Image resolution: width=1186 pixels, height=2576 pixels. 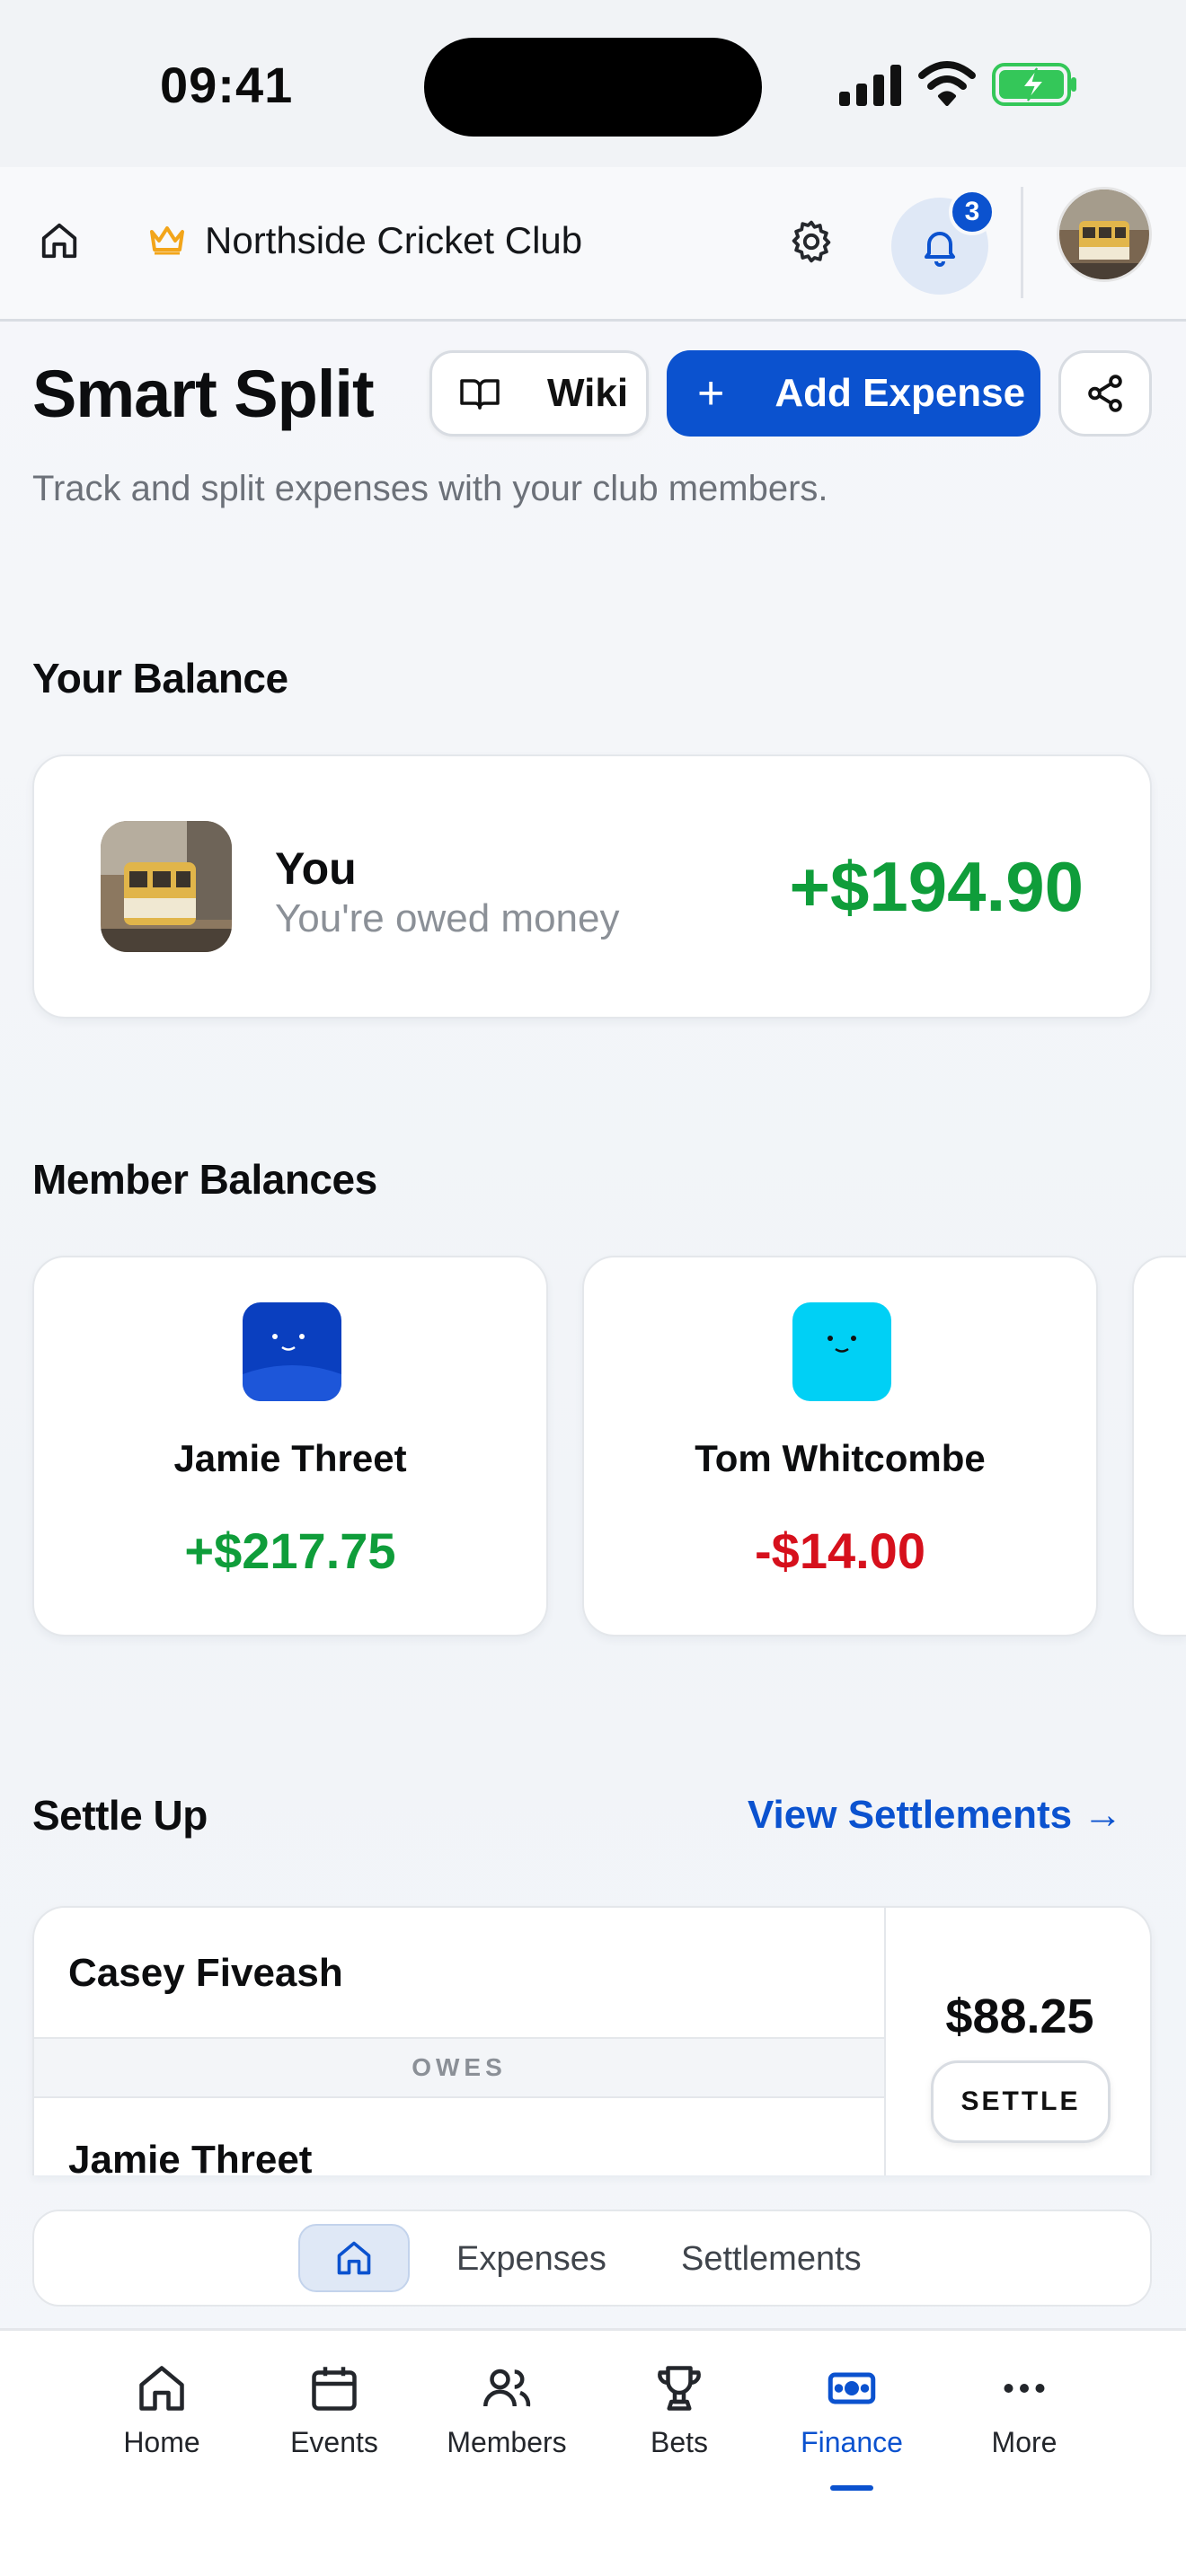 What do you see at coordinates (507, 2424) in the screenshot?
I see `nav-members: Members` at bounding box center [507, 2424].